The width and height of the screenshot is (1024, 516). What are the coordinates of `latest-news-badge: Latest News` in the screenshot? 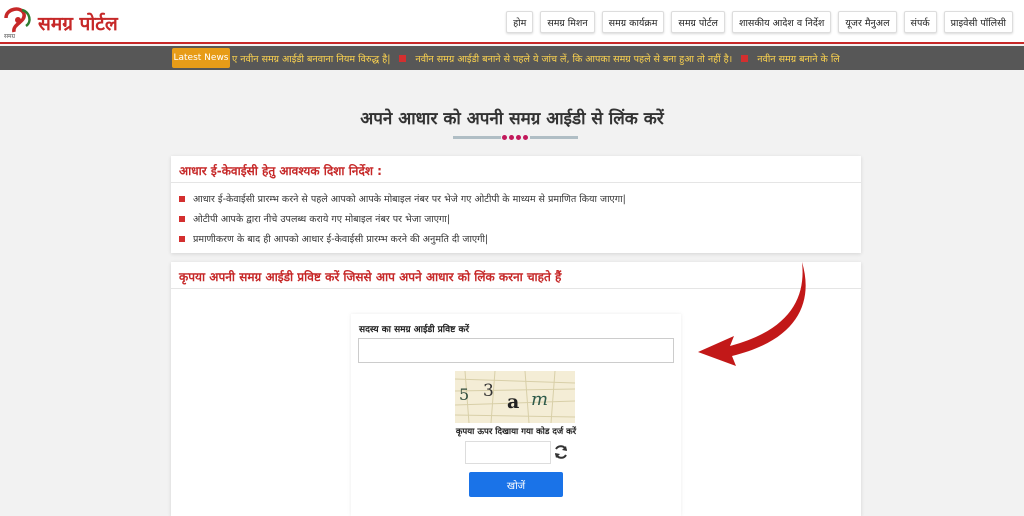 It's located at (201, 58).